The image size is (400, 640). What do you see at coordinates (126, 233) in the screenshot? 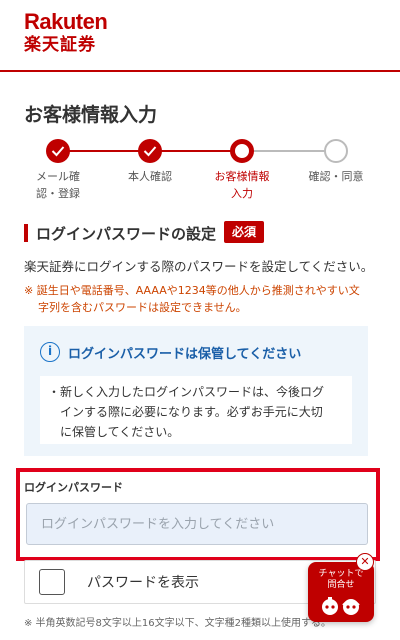
I see `section-title: ログインパスワードの設定` at bounding box center [126, 233].